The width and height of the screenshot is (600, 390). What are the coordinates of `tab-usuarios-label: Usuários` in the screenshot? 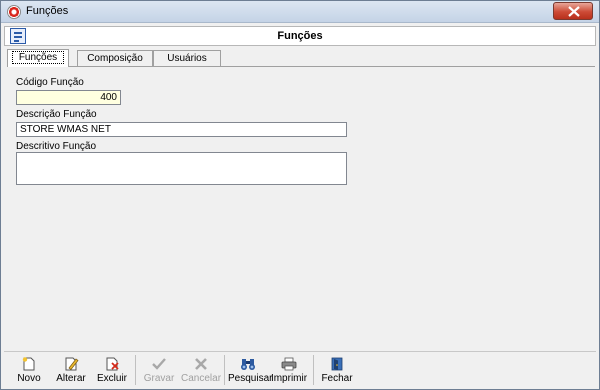 It's located at (187, 58).